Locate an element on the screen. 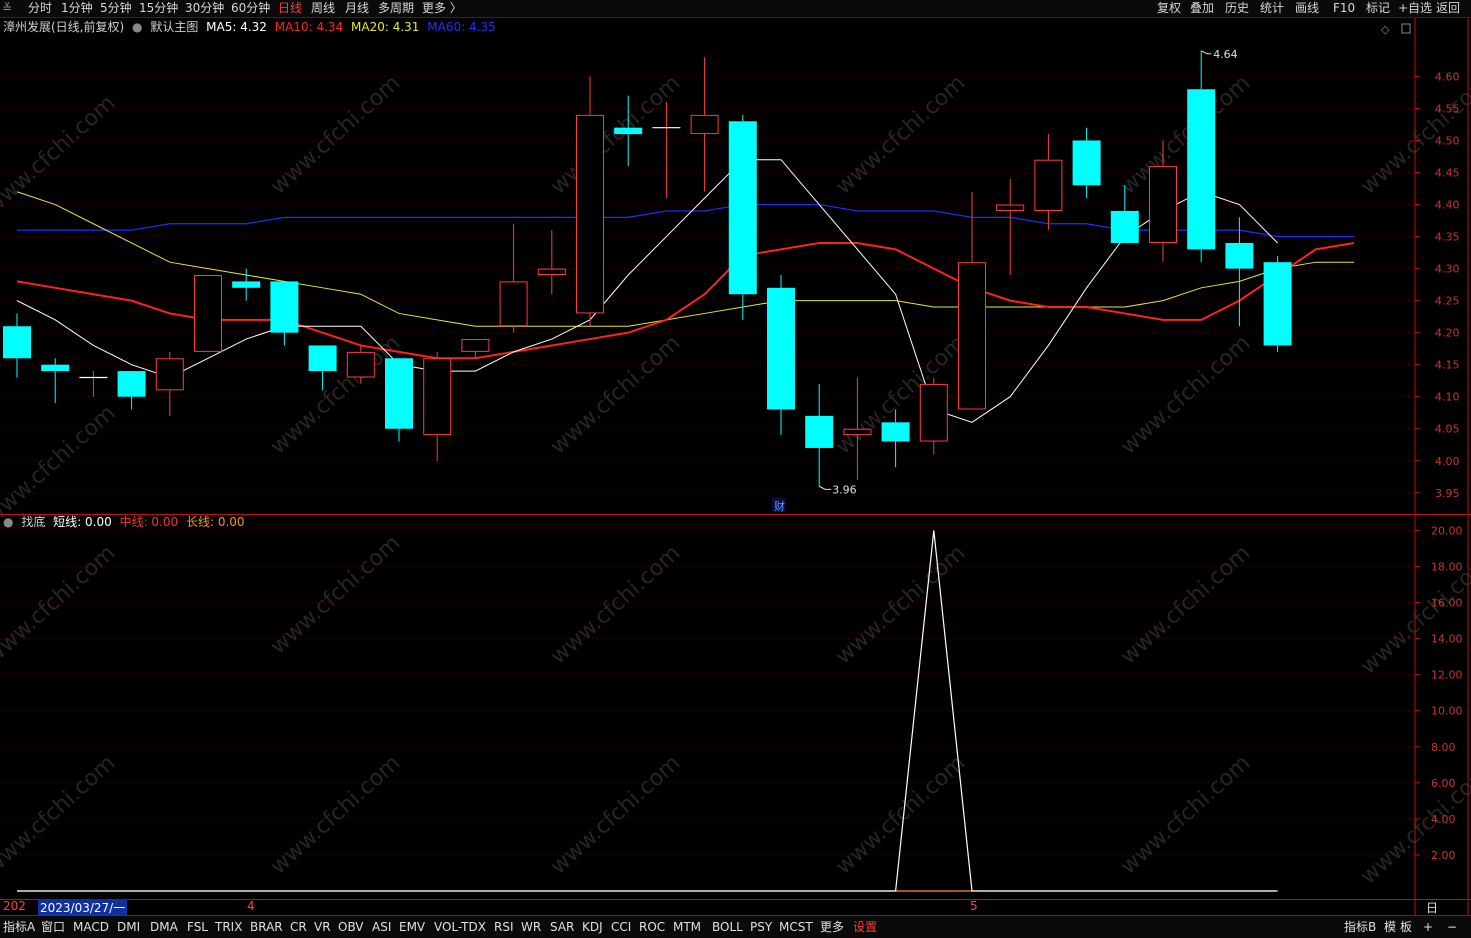 Image resolution: width=1471 pixels, height=938 pixels. tab-dmi: DMI is located at coordinates (128, 927).